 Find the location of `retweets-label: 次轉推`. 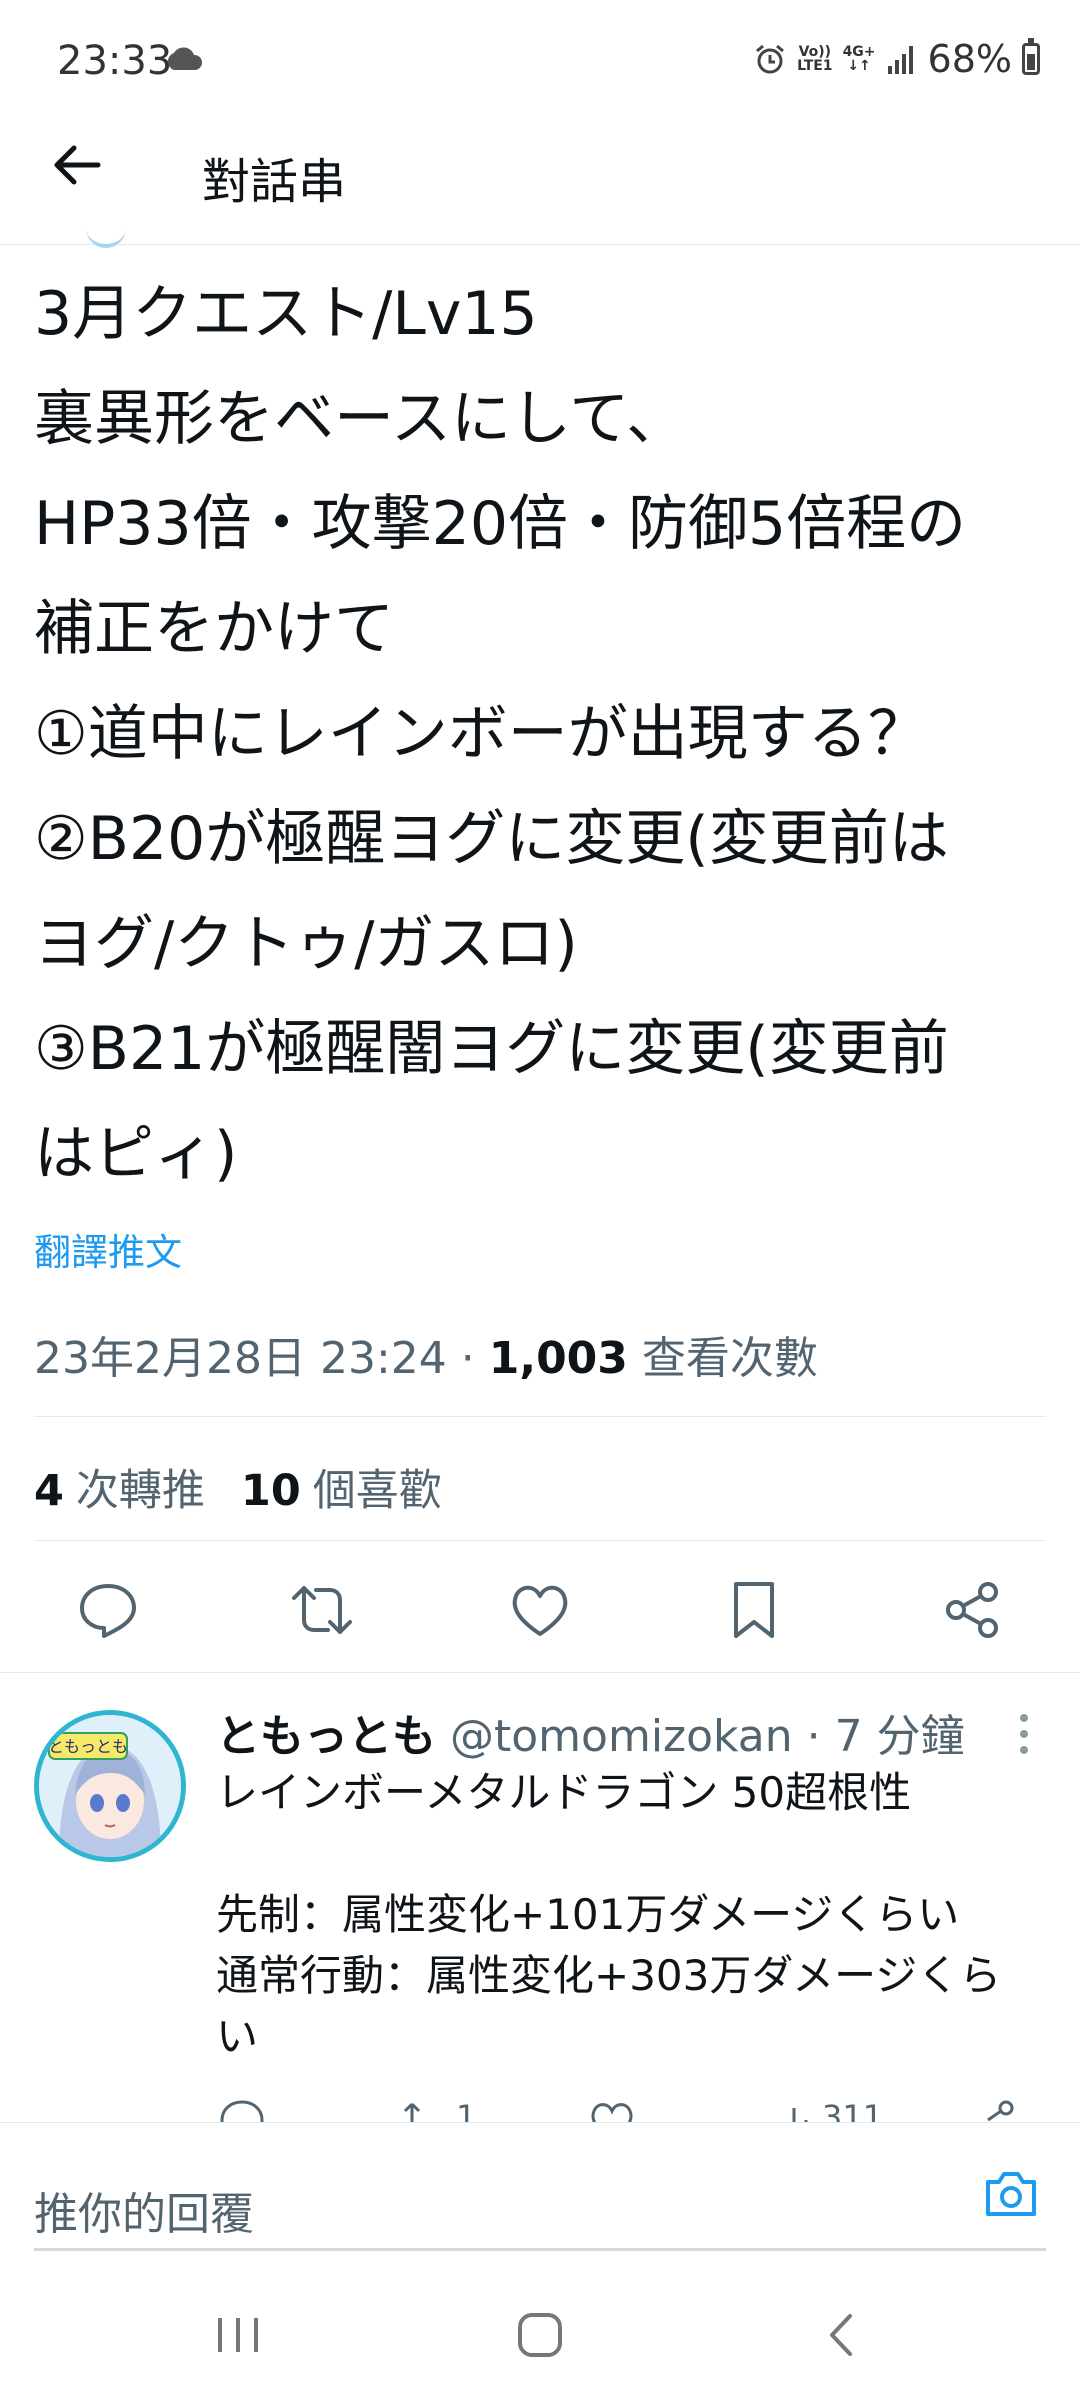

retweets-label: 次轉推 is located at coordinates (140, 1491).